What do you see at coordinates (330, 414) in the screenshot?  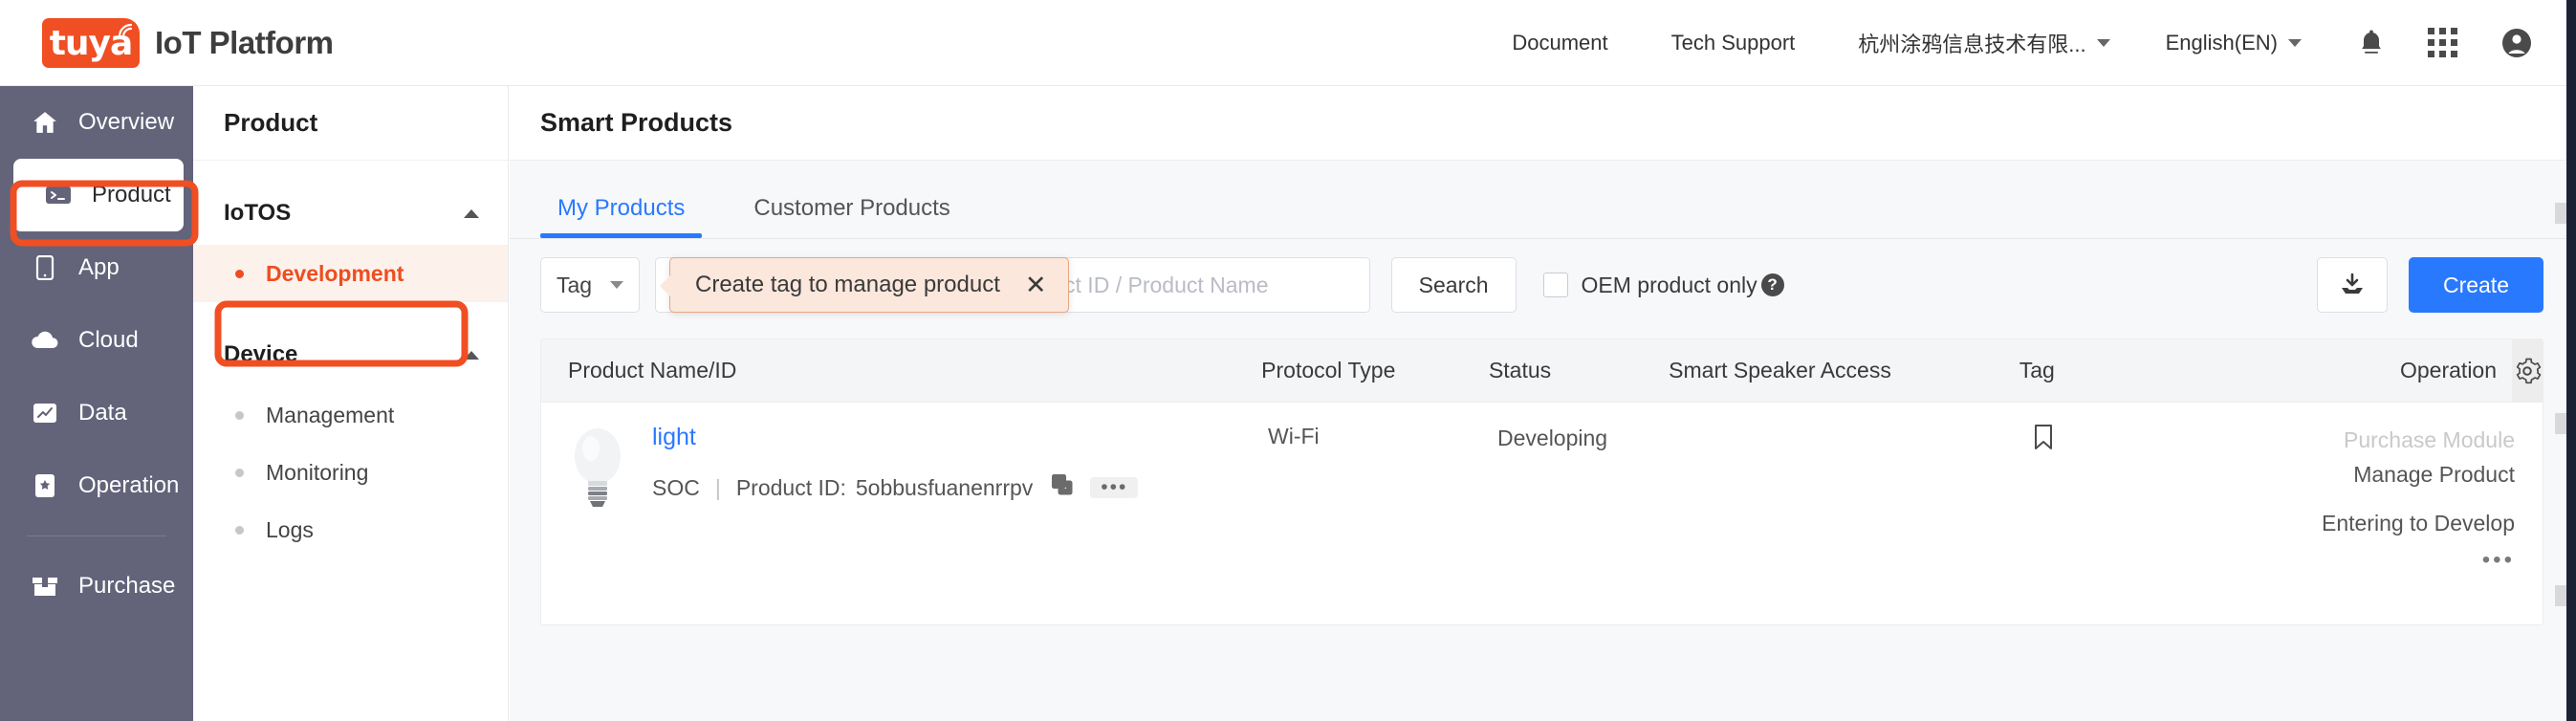 I see `panel-item-label: Management` at bounding box center [330, 414].